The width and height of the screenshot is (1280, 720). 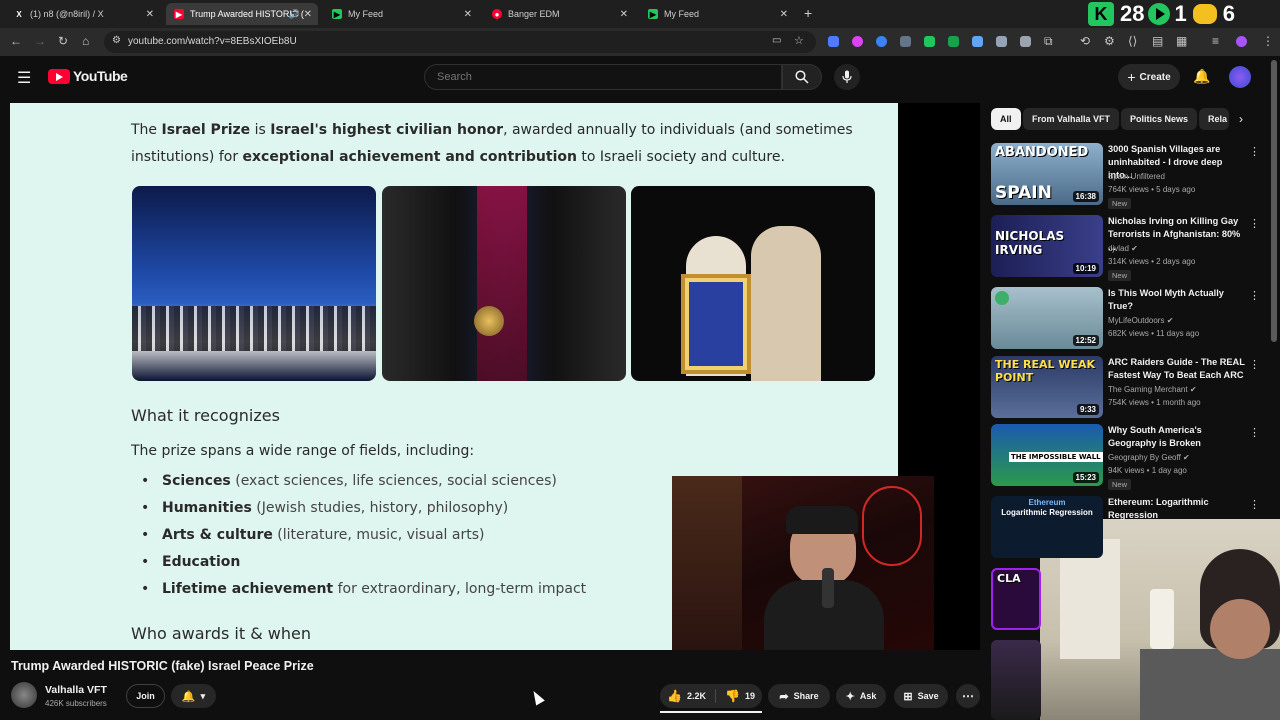 I want to click on youtube-logo: YouTube, so click(x=88, y=76).